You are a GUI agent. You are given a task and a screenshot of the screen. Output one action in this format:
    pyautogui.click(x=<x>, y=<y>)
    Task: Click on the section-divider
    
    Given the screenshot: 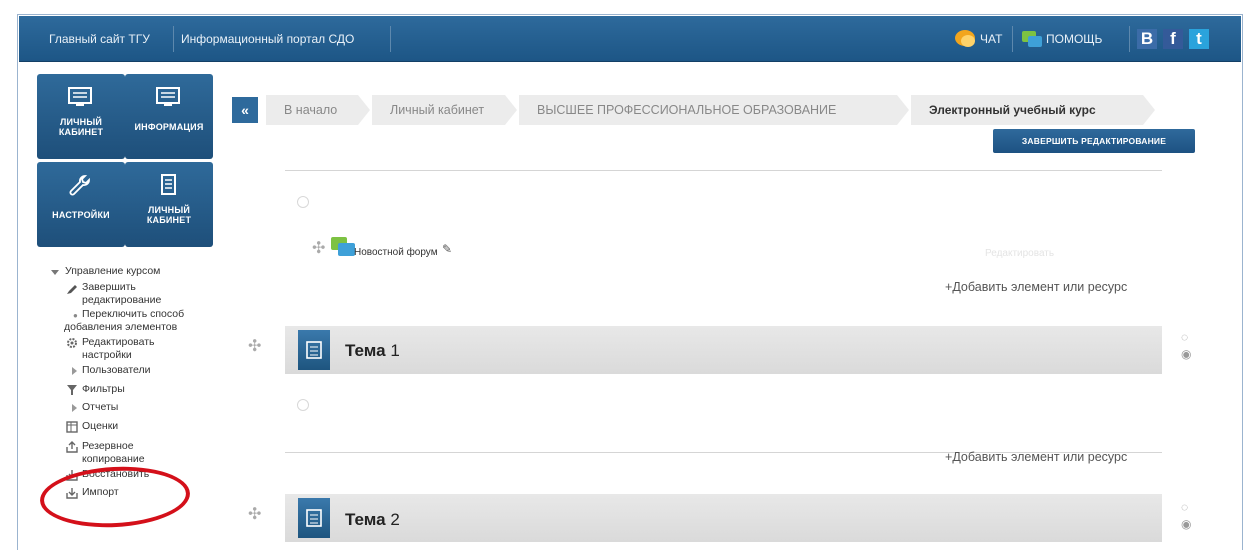 What is the action you would take?
    pyautogui.click(x=723, y=170)
    